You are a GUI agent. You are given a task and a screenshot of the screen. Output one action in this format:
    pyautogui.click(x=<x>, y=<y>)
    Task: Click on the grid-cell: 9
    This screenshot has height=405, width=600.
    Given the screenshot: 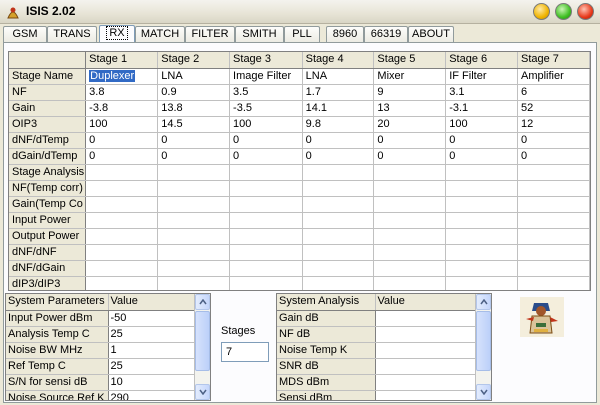 What is the action you would take?
    pyautogui.click(x=410, y=92)
    